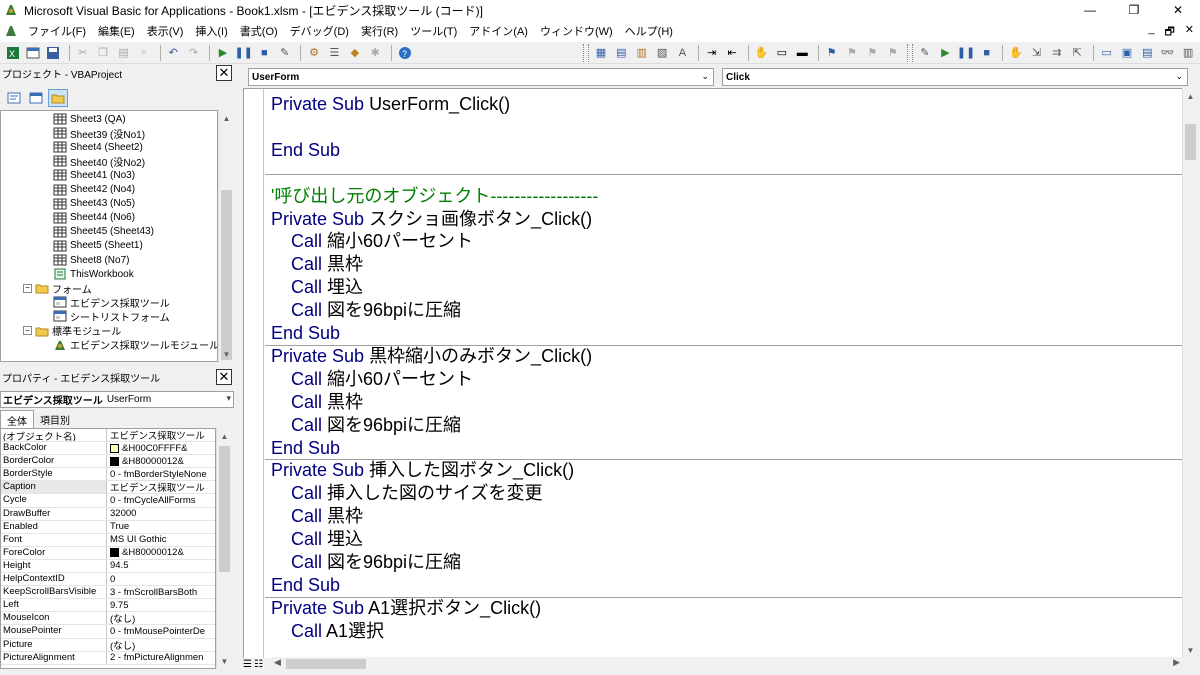 This screenshot has height=675, width=1200. What do you see at coordinates (82, 53) in the screenshot?
I see `cut-icon: ✂` at bounding box center [82, 53].